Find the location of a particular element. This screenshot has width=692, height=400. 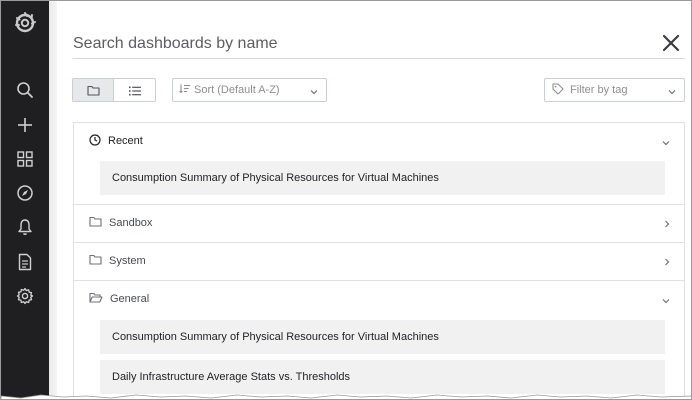

section-header-general: General is located at coordinates (379, 299).